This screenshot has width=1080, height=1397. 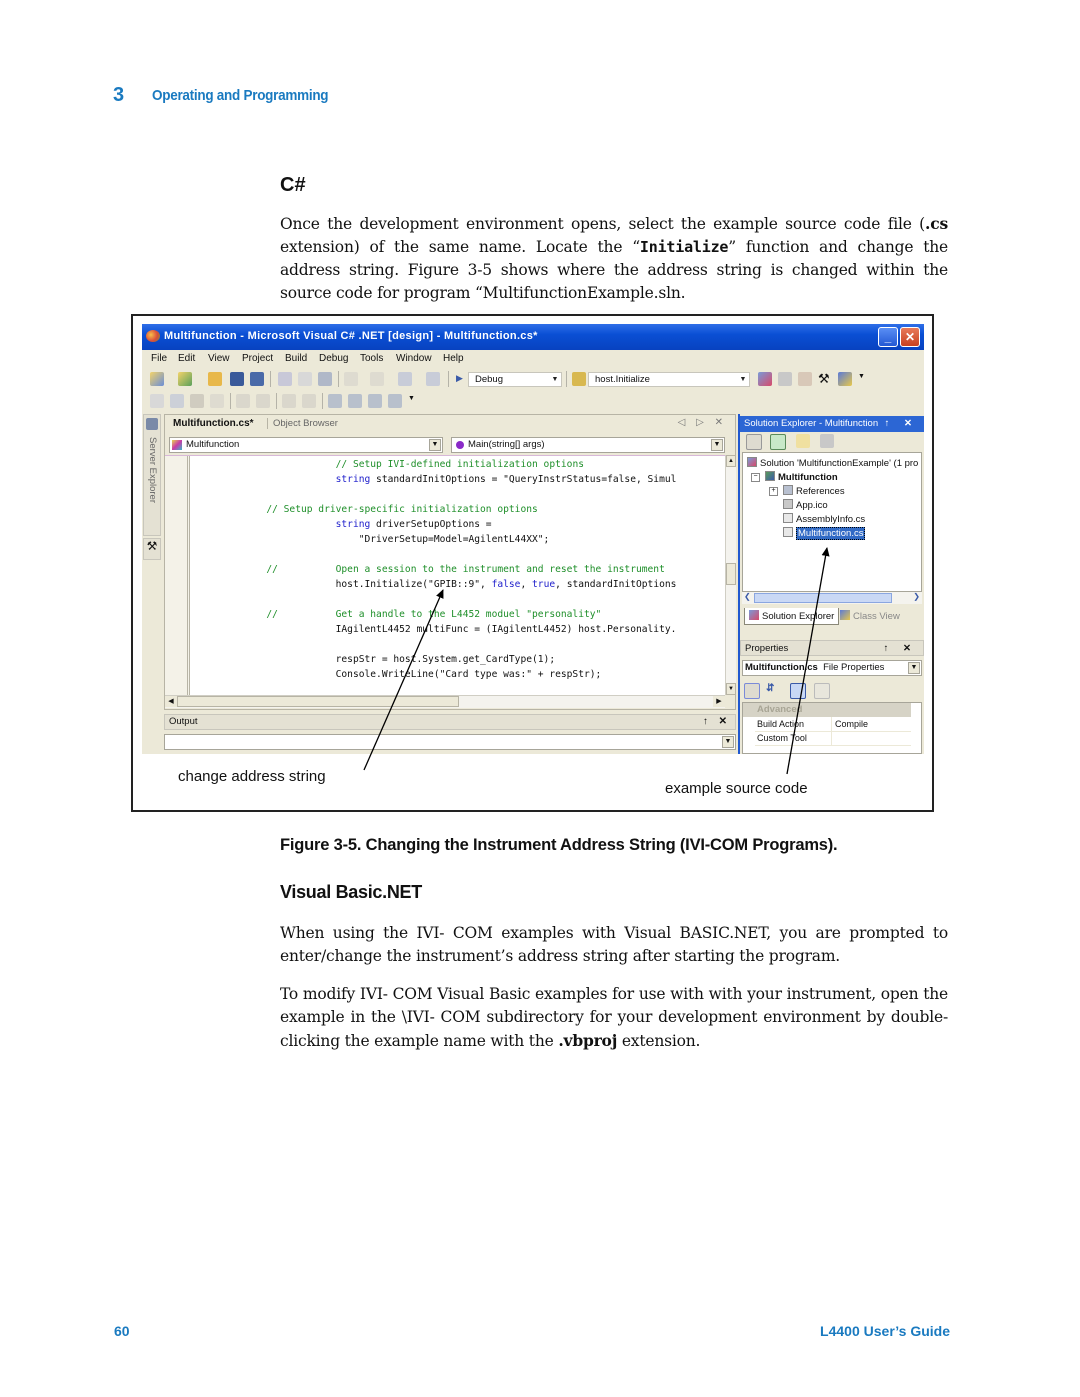 I want to click on property-value, so click(x=833, y=738).